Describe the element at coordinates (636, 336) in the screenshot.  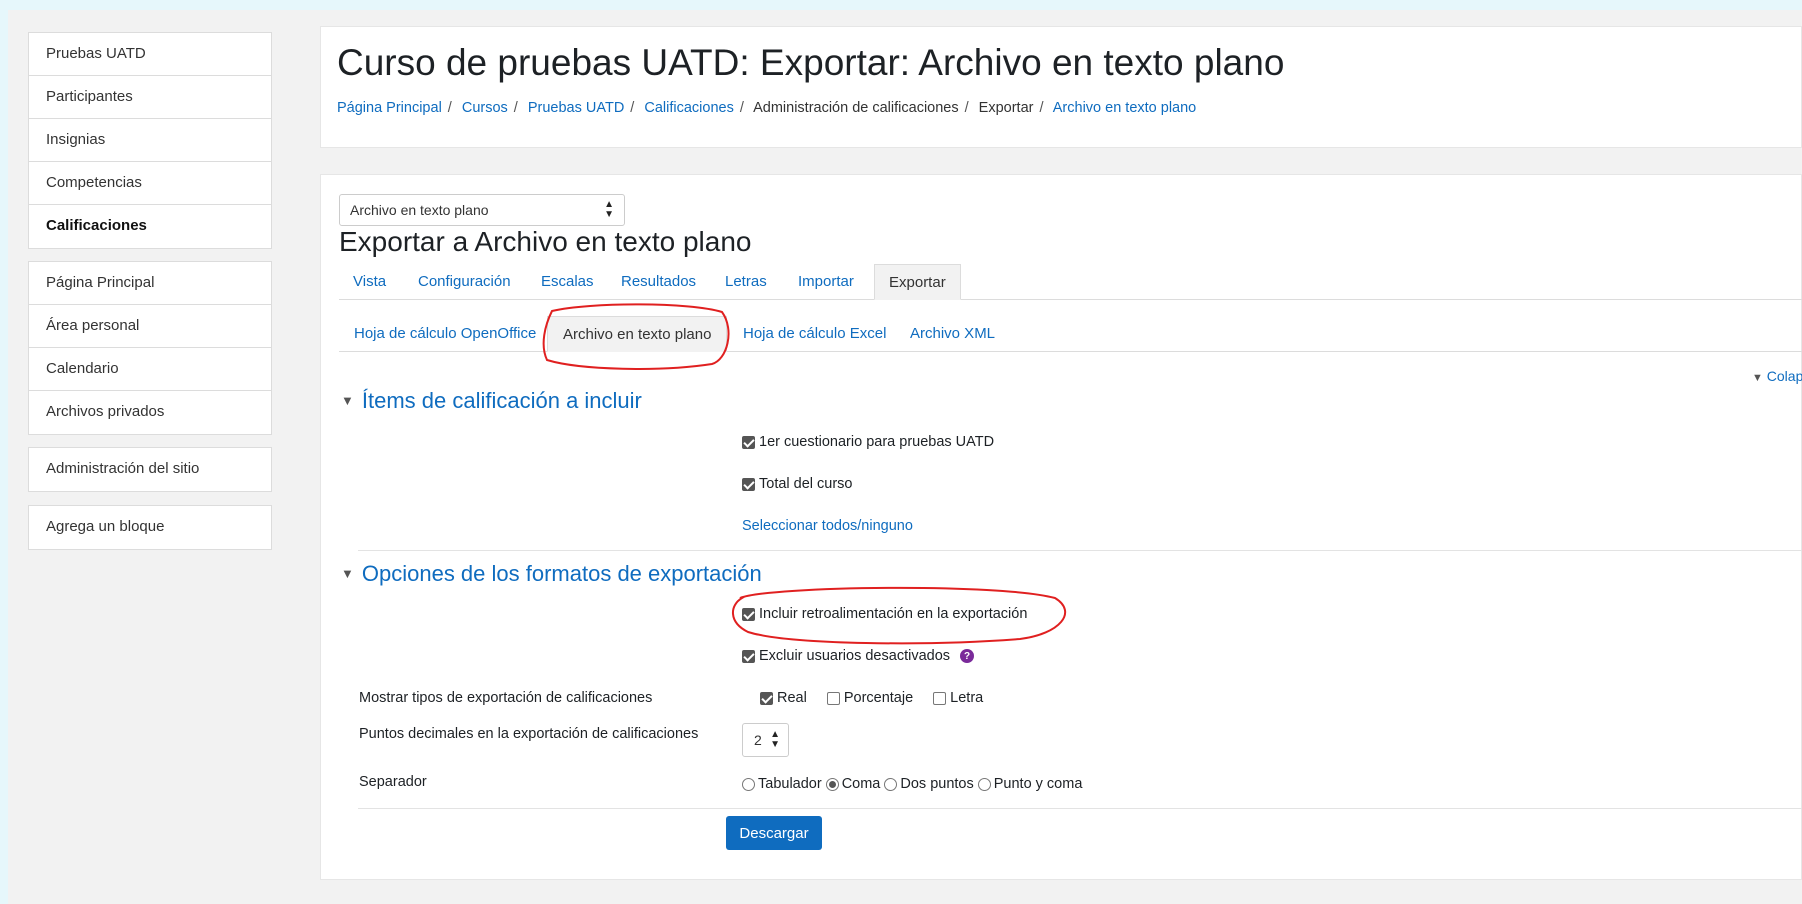
I see `annotation-circle-plaintext-tab` at that location.